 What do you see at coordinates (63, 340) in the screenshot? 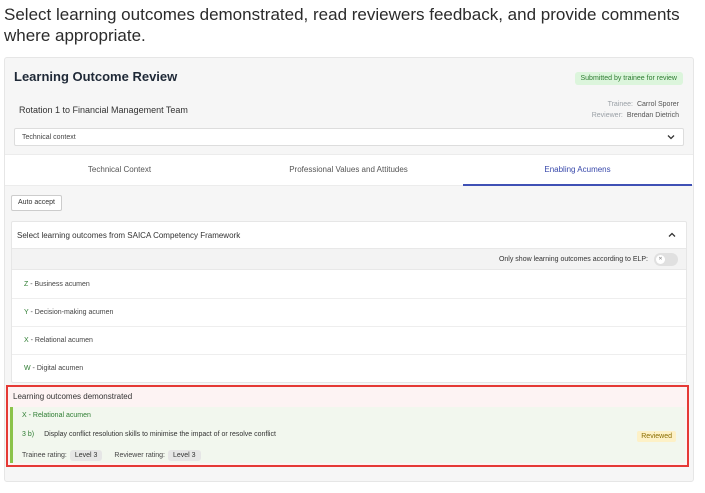
I see `acumen-name: Relational acumen` at bounding box center [63, 340].